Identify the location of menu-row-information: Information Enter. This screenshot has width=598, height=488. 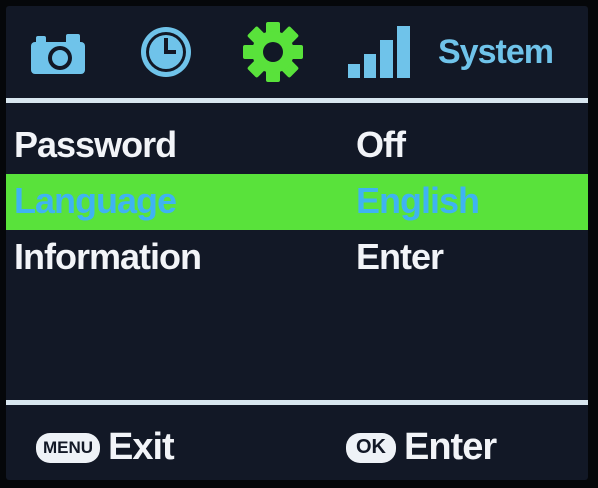
(297, 258).